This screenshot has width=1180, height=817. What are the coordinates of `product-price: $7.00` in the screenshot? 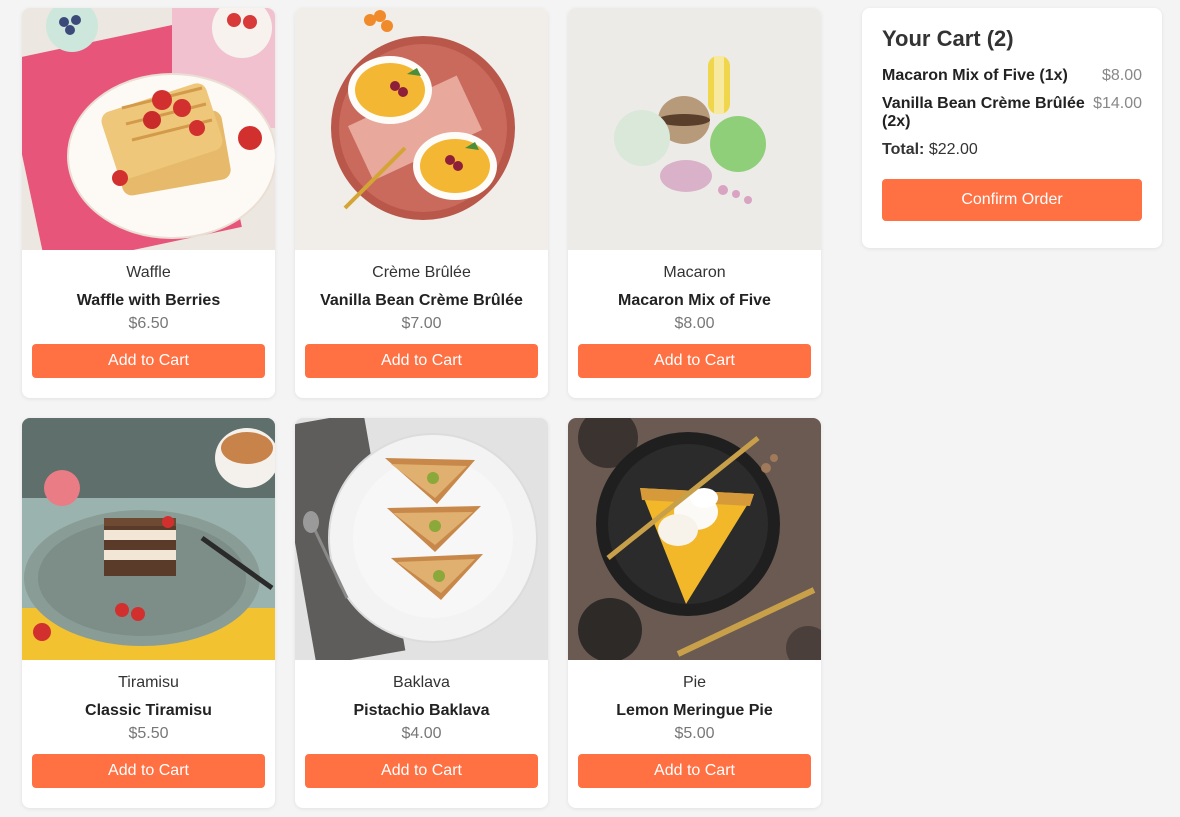 It's located at (421, 323).